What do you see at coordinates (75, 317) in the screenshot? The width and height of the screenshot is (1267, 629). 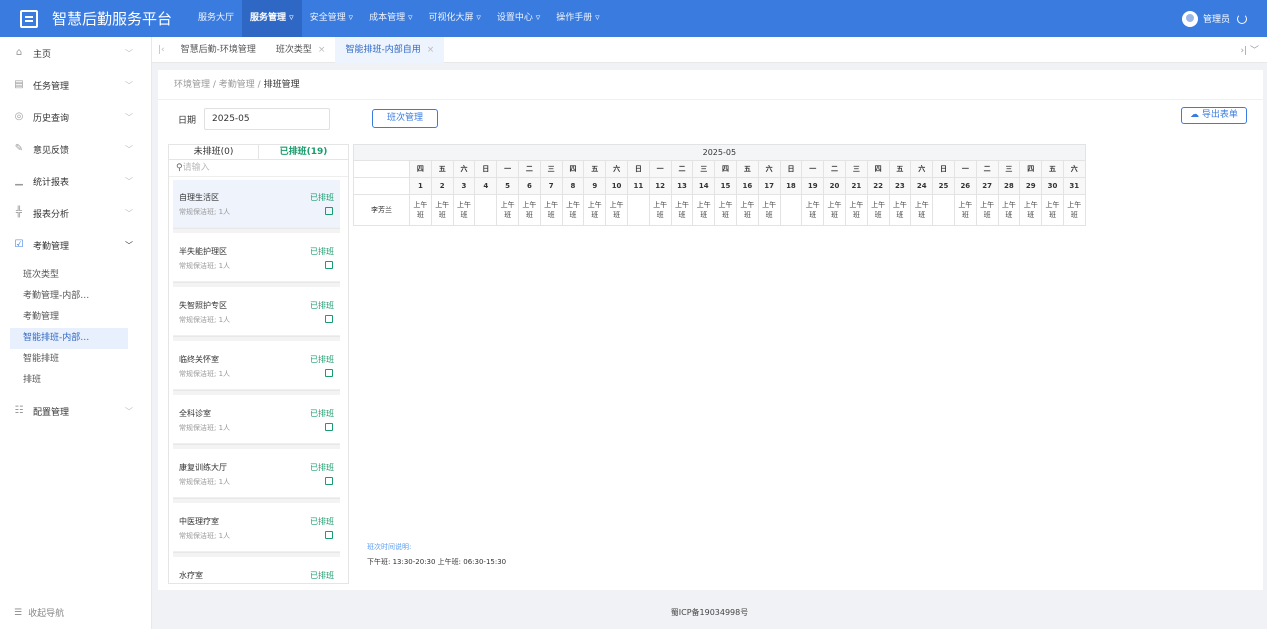 I see `sidebar-subitem: 考勤管理` at bounding box center [75, 317].